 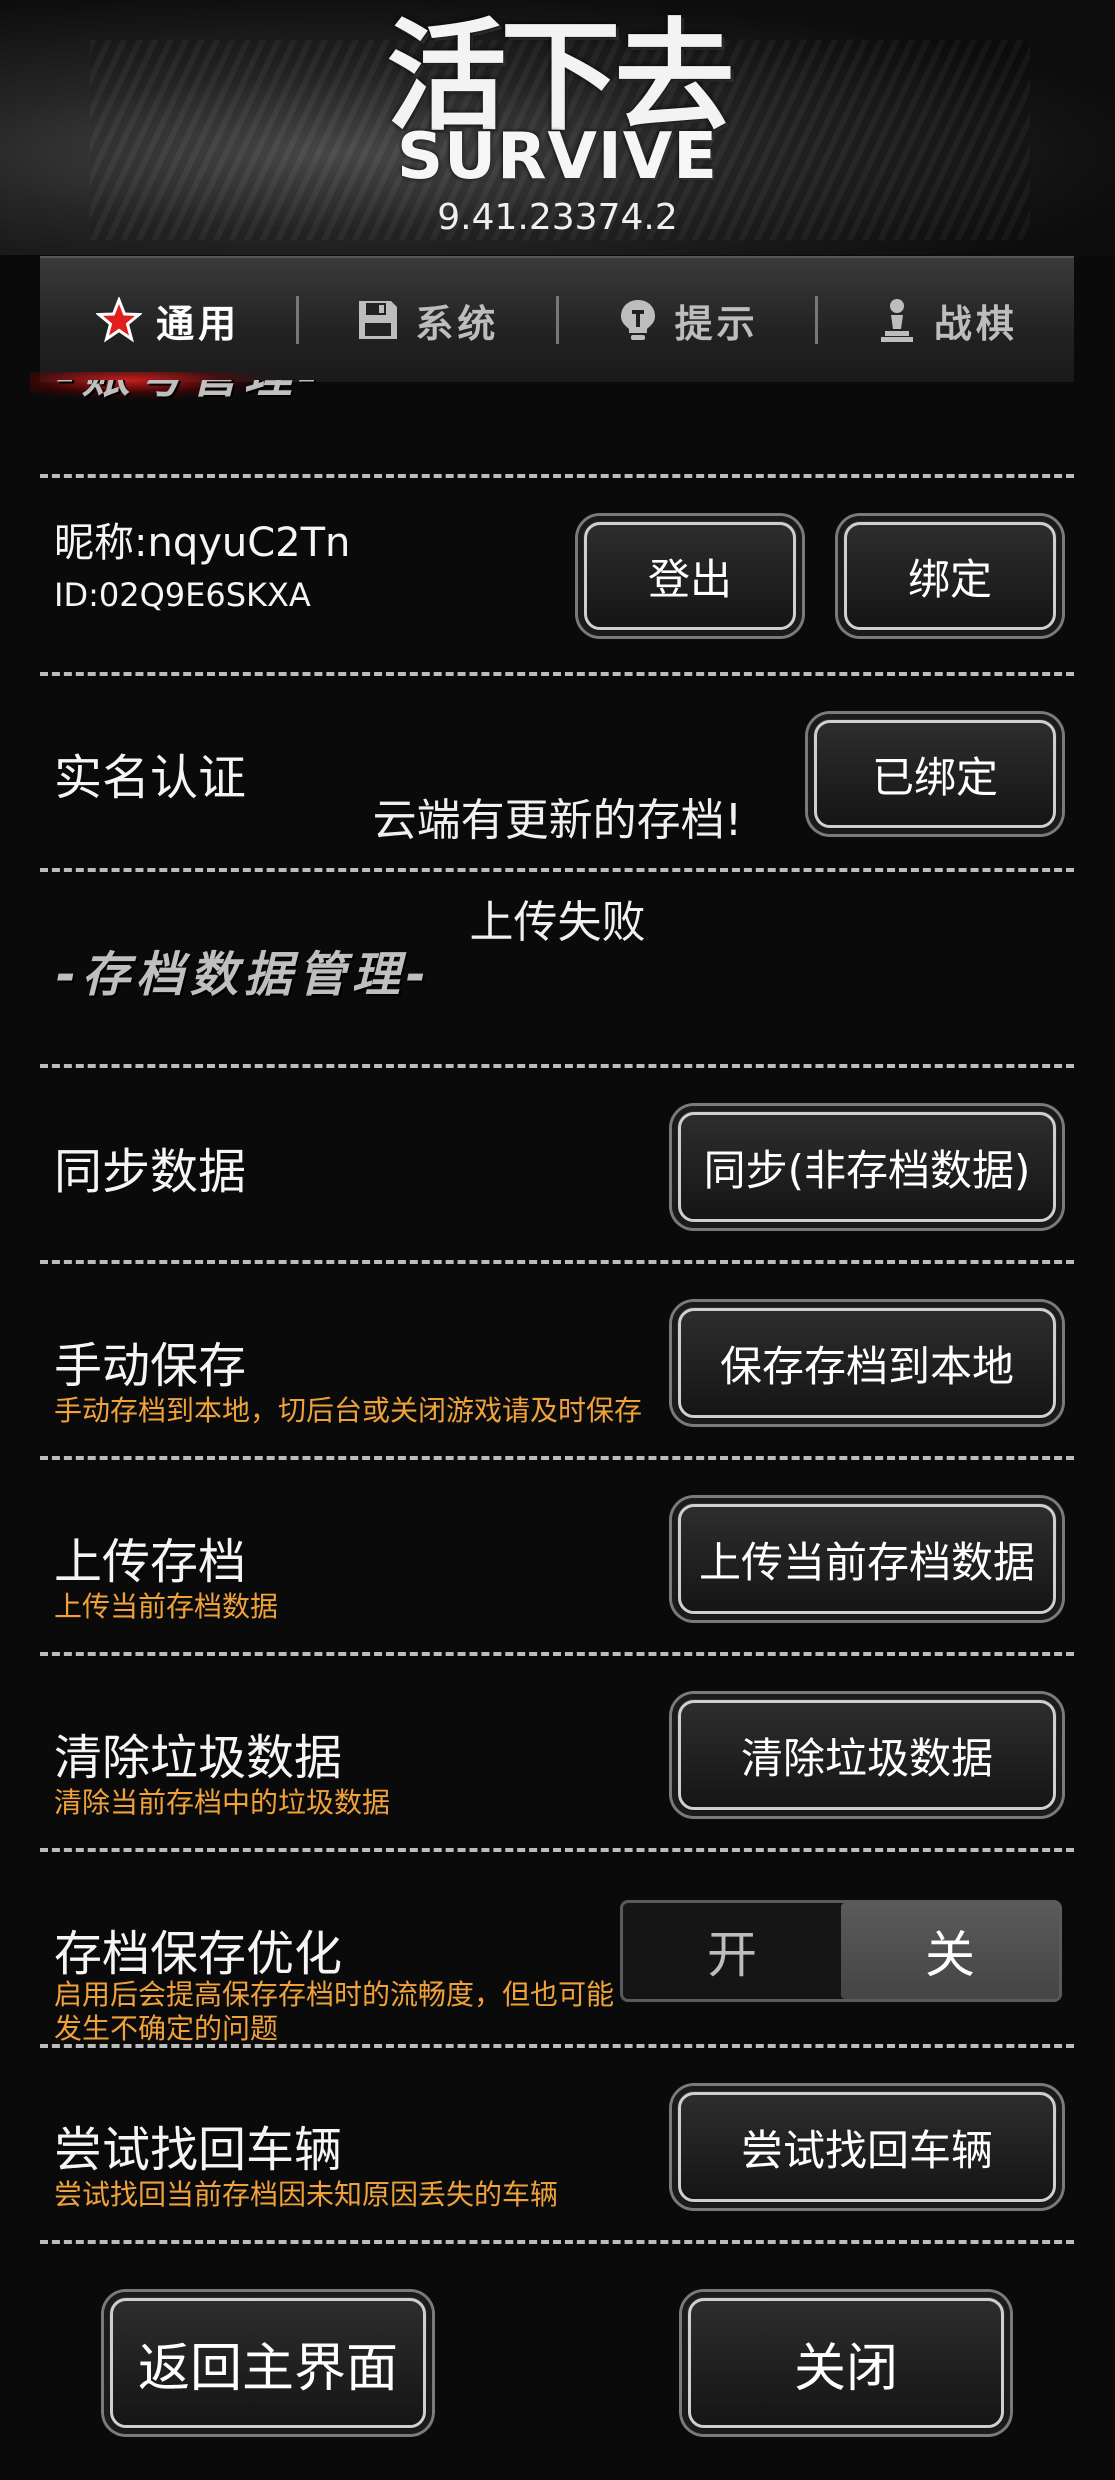 I want to click on tab-general-label: 通用, so click(x=198, y=323).